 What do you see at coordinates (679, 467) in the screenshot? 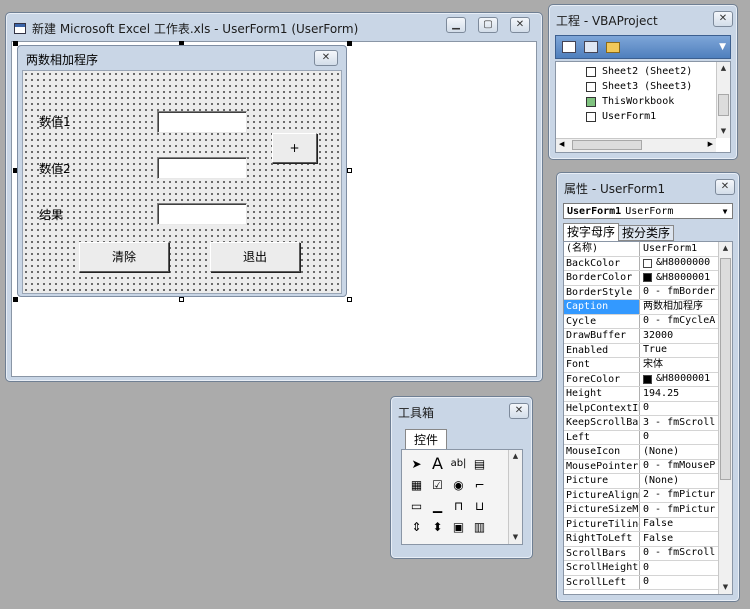
I see `property-value: 0 - fmMouseP` at bounding box center [679, 467].